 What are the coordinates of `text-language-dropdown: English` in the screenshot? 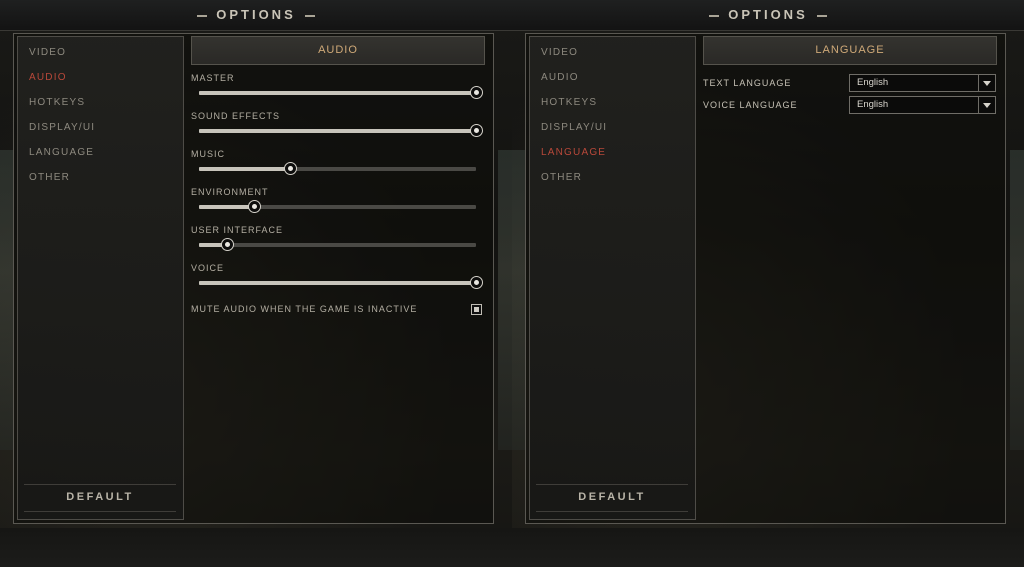 It's located at (922, 83).